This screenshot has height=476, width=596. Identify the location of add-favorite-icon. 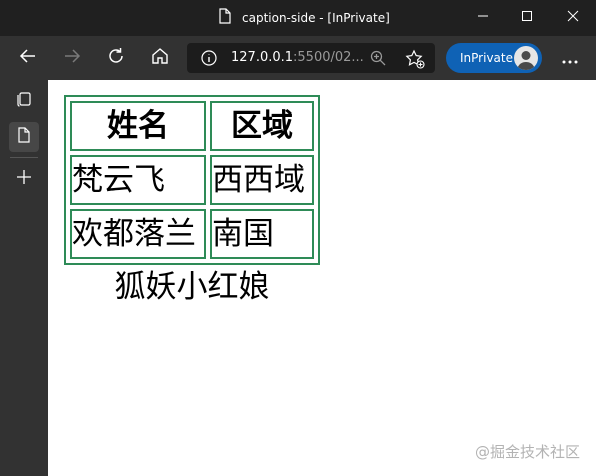
(415, 59).